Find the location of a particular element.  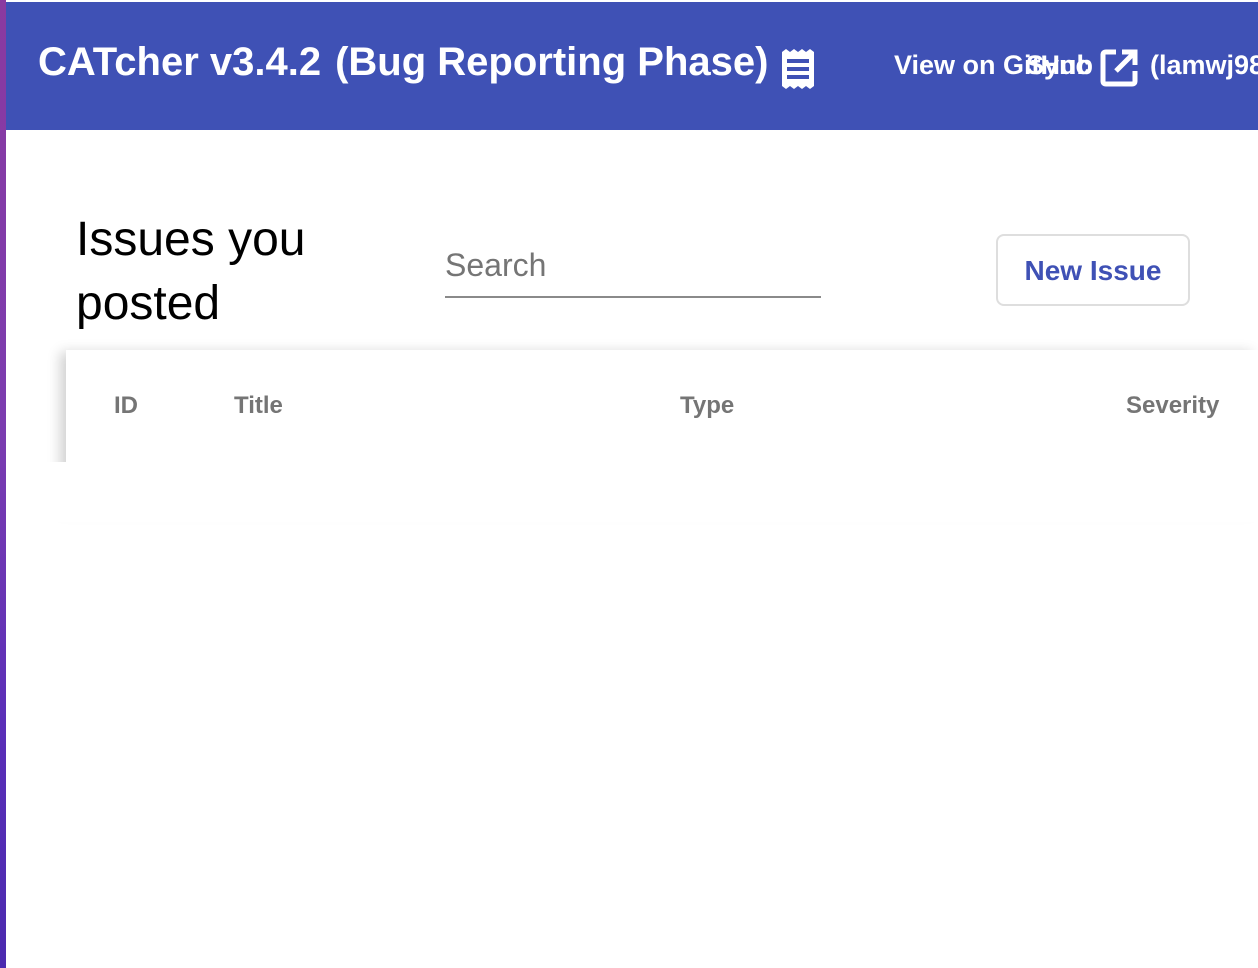

user-label: (lamwj98 is located at coordinates (1204, 65).